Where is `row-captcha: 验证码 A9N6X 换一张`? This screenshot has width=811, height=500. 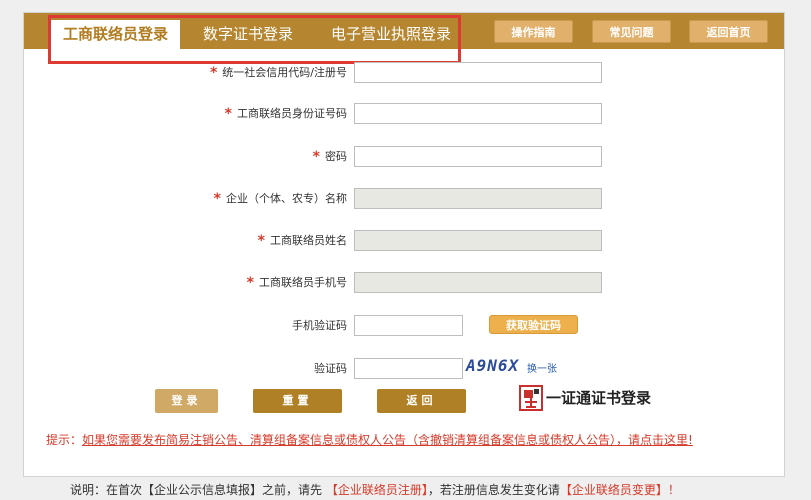 row-captcha: 验证码 A9N6X 换一张 is located at coordinates (404, 368).